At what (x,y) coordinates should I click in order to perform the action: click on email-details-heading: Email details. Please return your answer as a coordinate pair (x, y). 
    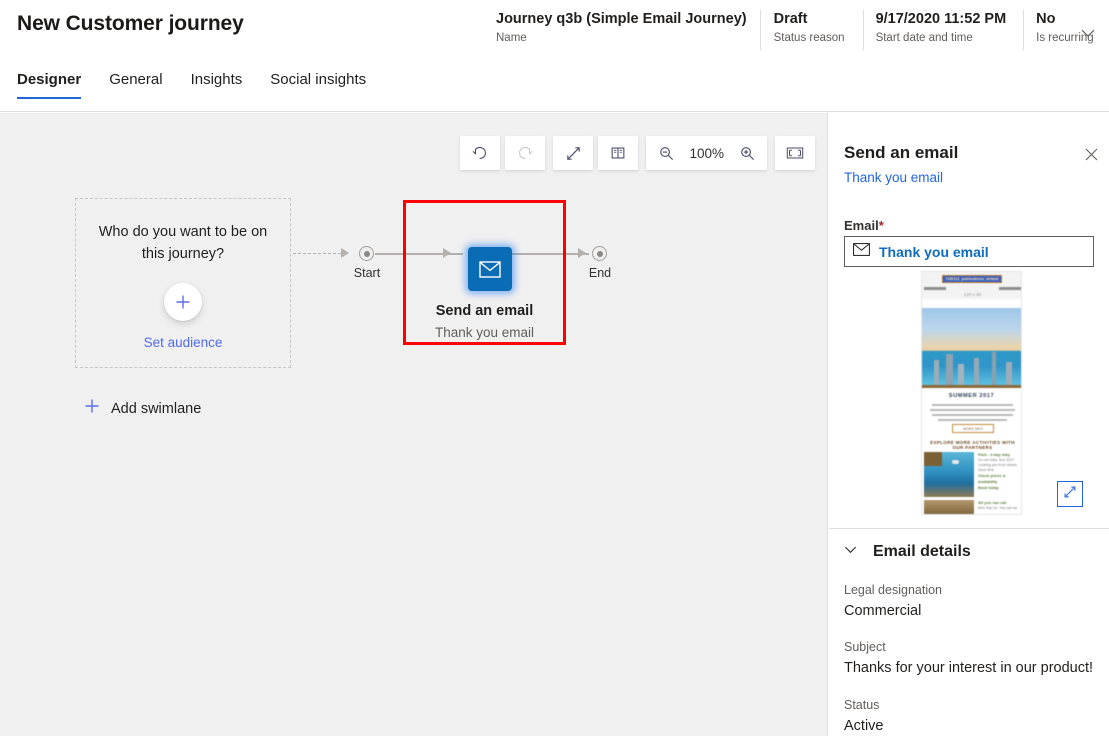
    Looking at the image, I should click on (922, 551).